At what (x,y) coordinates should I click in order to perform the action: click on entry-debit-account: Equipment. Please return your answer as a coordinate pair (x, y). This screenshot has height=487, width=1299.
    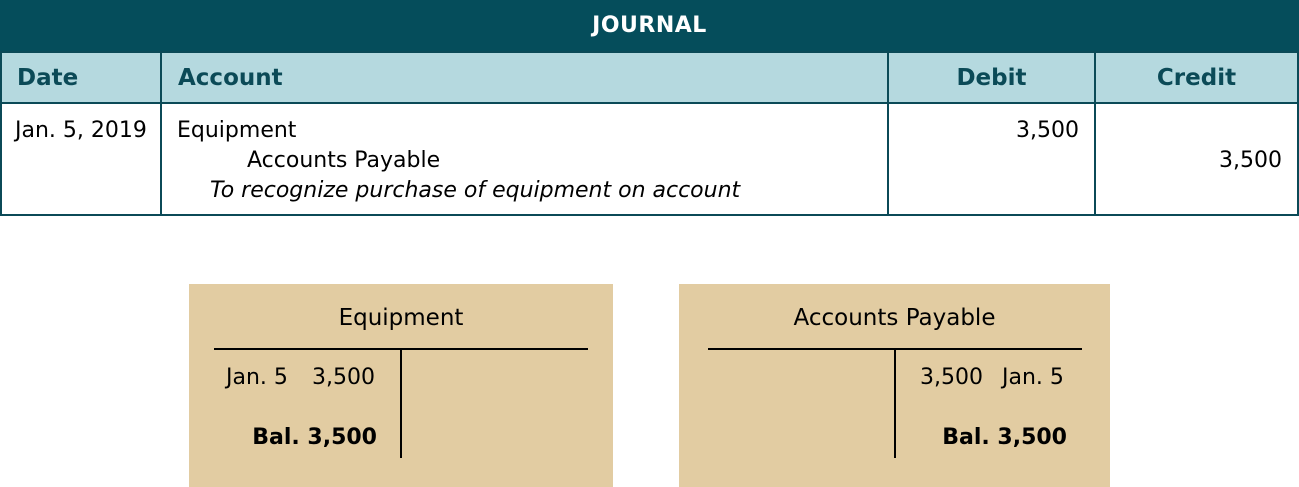
    Looking at the image, I should click on (237, 130).